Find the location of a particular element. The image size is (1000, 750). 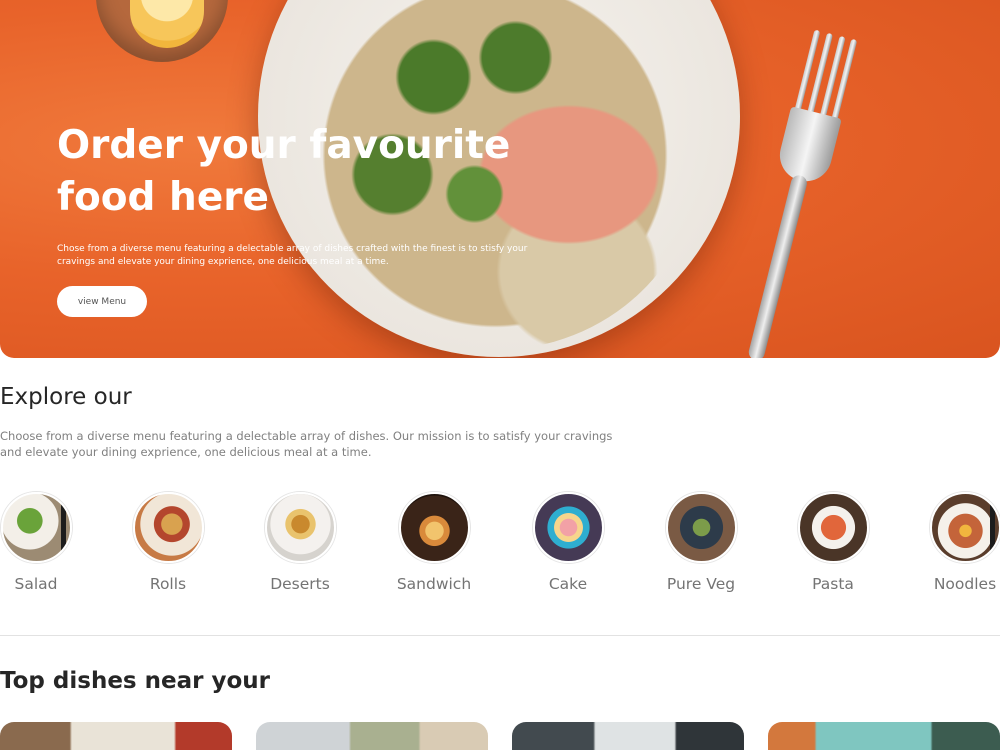

hero-title: Order your favourite food here is located at coordinates (284, 171).